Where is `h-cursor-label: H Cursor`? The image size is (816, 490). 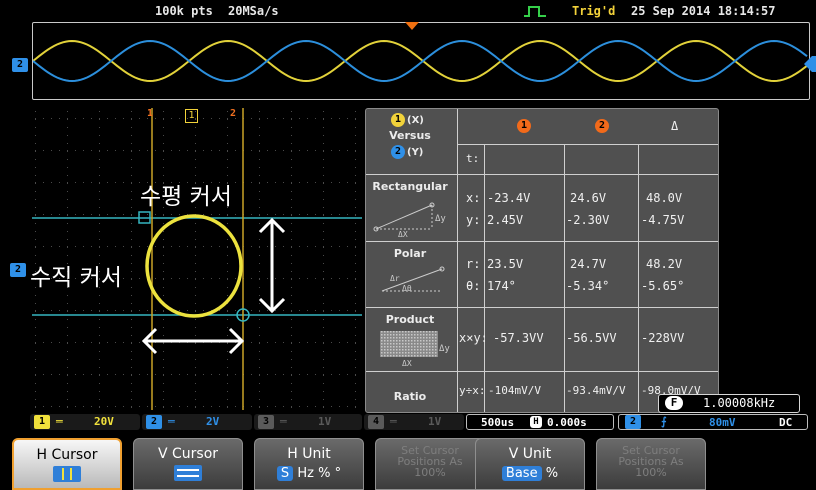 h-cursor-label: H Cursor is located at coordinates (67, 455).